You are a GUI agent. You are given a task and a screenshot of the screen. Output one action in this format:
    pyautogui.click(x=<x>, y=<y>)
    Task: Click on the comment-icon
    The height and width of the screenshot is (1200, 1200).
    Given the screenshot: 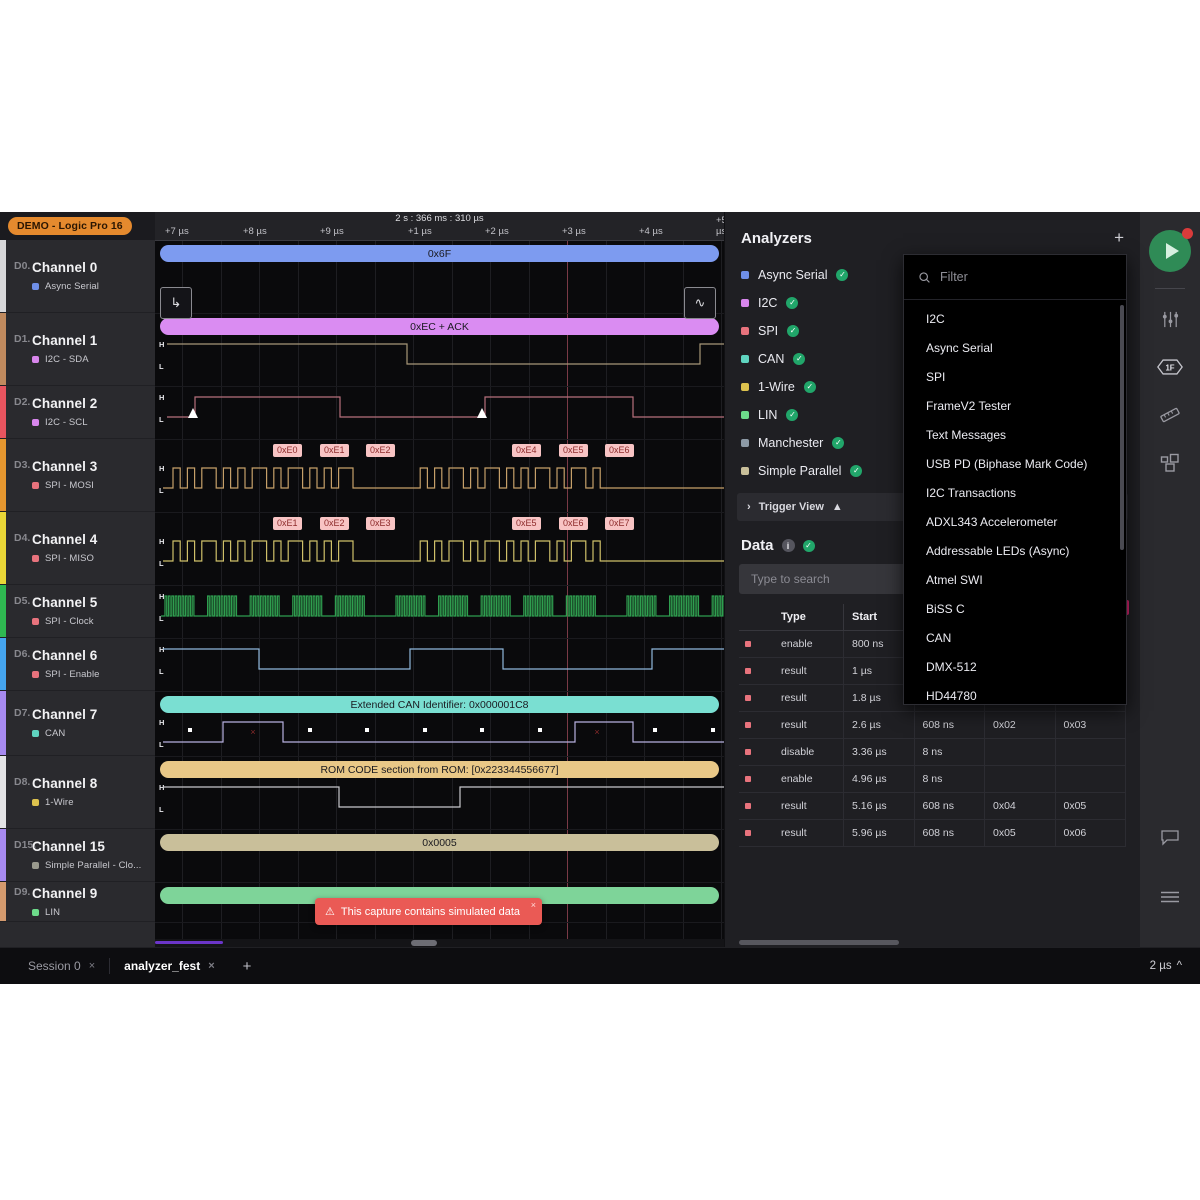 What is the action you would take?
    pyautogui.click(x=1170, y=837)
    